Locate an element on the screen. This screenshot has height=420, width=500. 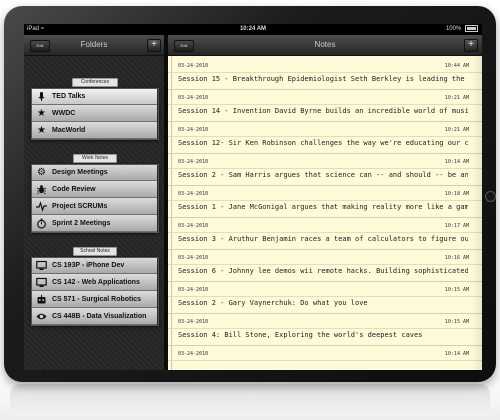
note-row: 03-24-2010 10:14 AM is located at coordinates (325, 358).